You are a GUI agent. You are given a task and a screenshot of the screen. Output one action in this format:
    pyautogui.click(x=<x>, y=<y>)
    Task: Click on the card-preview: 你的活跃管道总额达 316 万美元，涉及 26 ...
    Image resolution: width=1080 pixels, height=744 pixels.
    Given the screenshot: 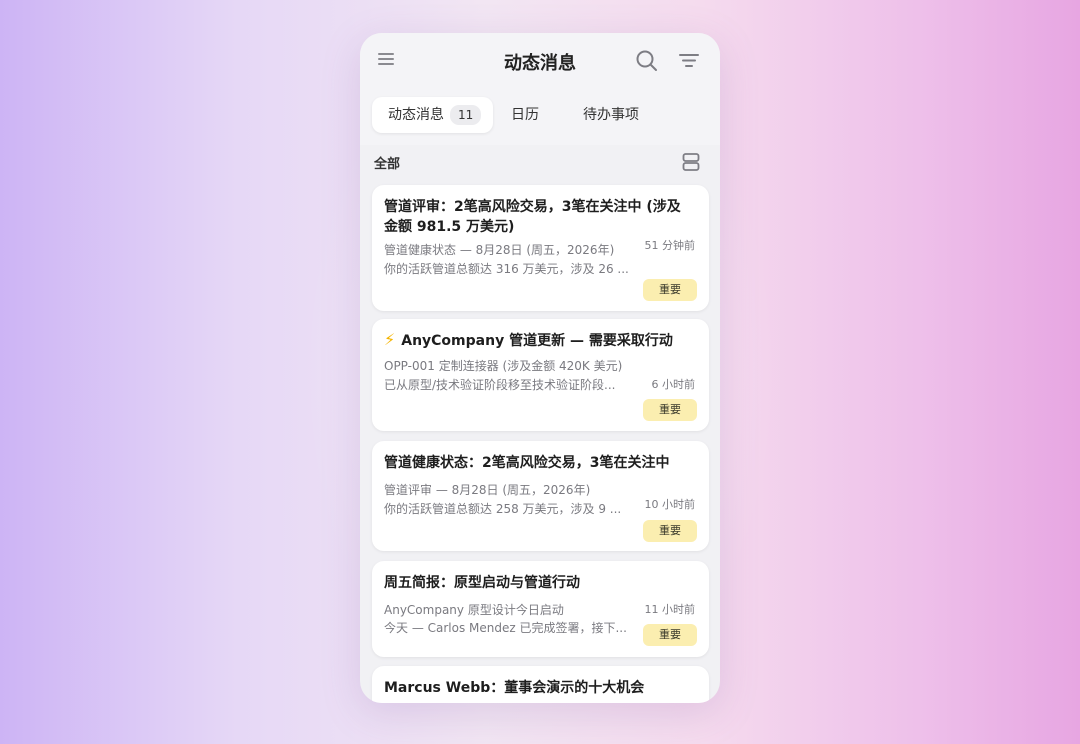 What is the action you would take?
    pyautogui.click(x=506, y=269)
    